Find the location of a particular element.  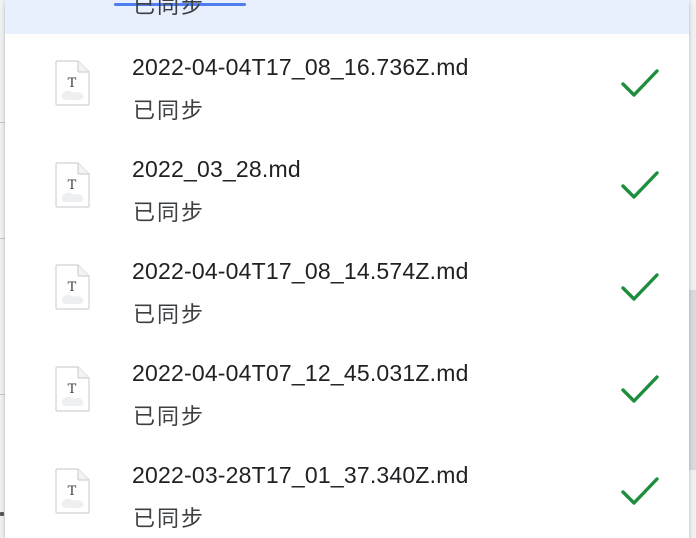

partial-file-status: 已同步 is located at coordinates (169, 9).